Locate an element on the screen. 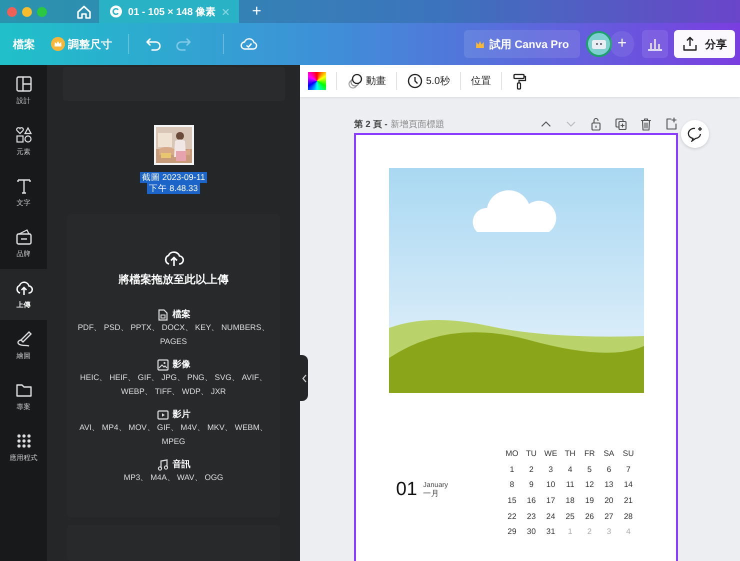 Image resolution: width=740 pixels, height=561 pixels. trash-icon is located at coordinates (646, 124).